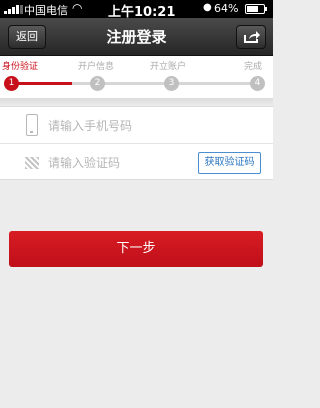 The height and width of the screenshot is (408, 320). What do you see at coordinates (13, 9) in the screenshot?
I see `signal-icon` at bounding box center [13, 9].